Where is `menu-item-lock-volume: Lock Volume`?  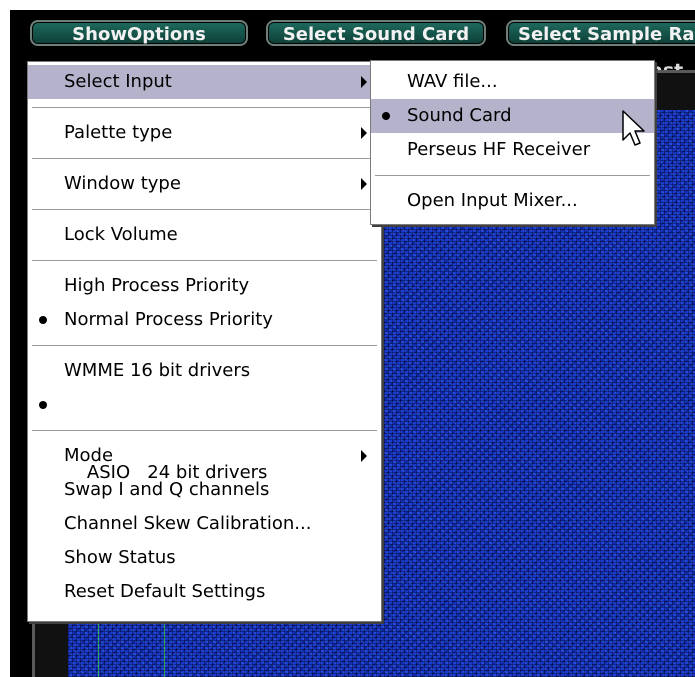 menu-item-lock-volume: Lock Volume is located at coordinates (204, 235).